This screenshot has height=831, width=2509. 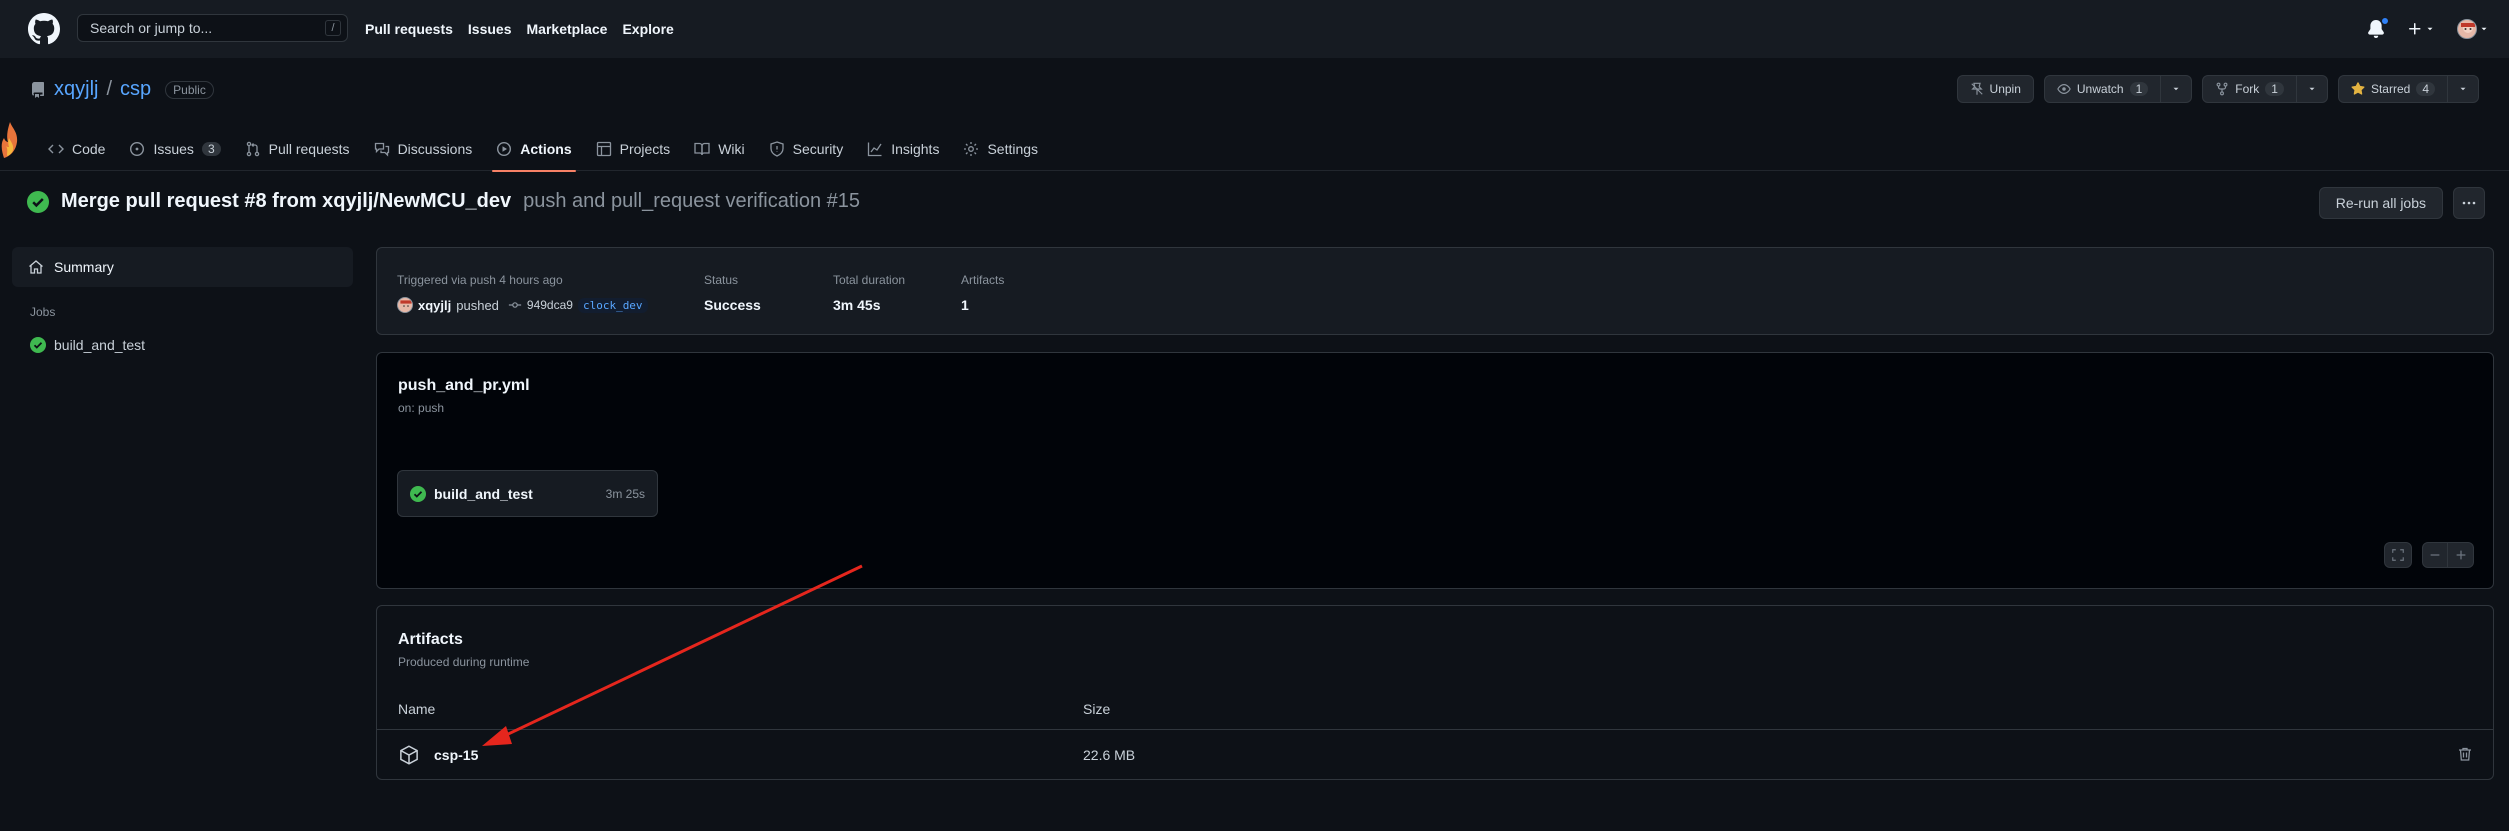 What do you see at coordinates (2005, 89) in the screenshot?
I see `unpin-label: Unpin` at bounding box center [2005, 89].